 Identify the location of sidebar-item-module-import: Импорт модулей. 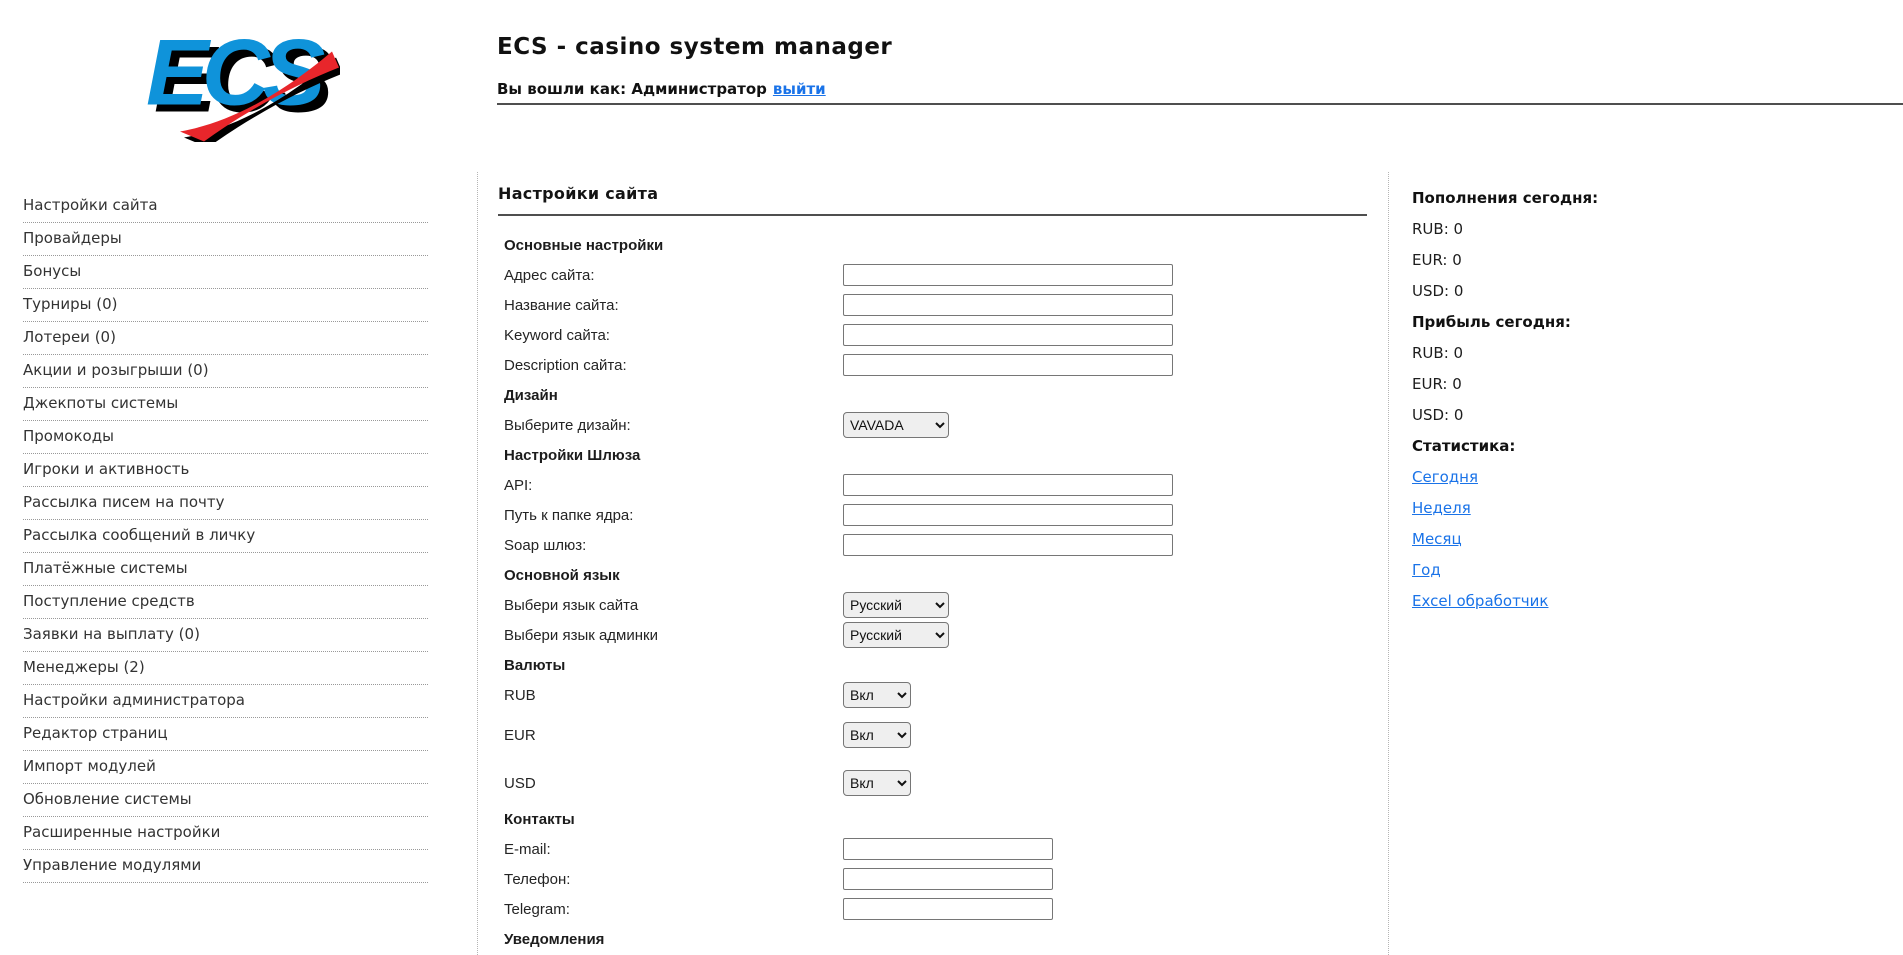
(225, 767).